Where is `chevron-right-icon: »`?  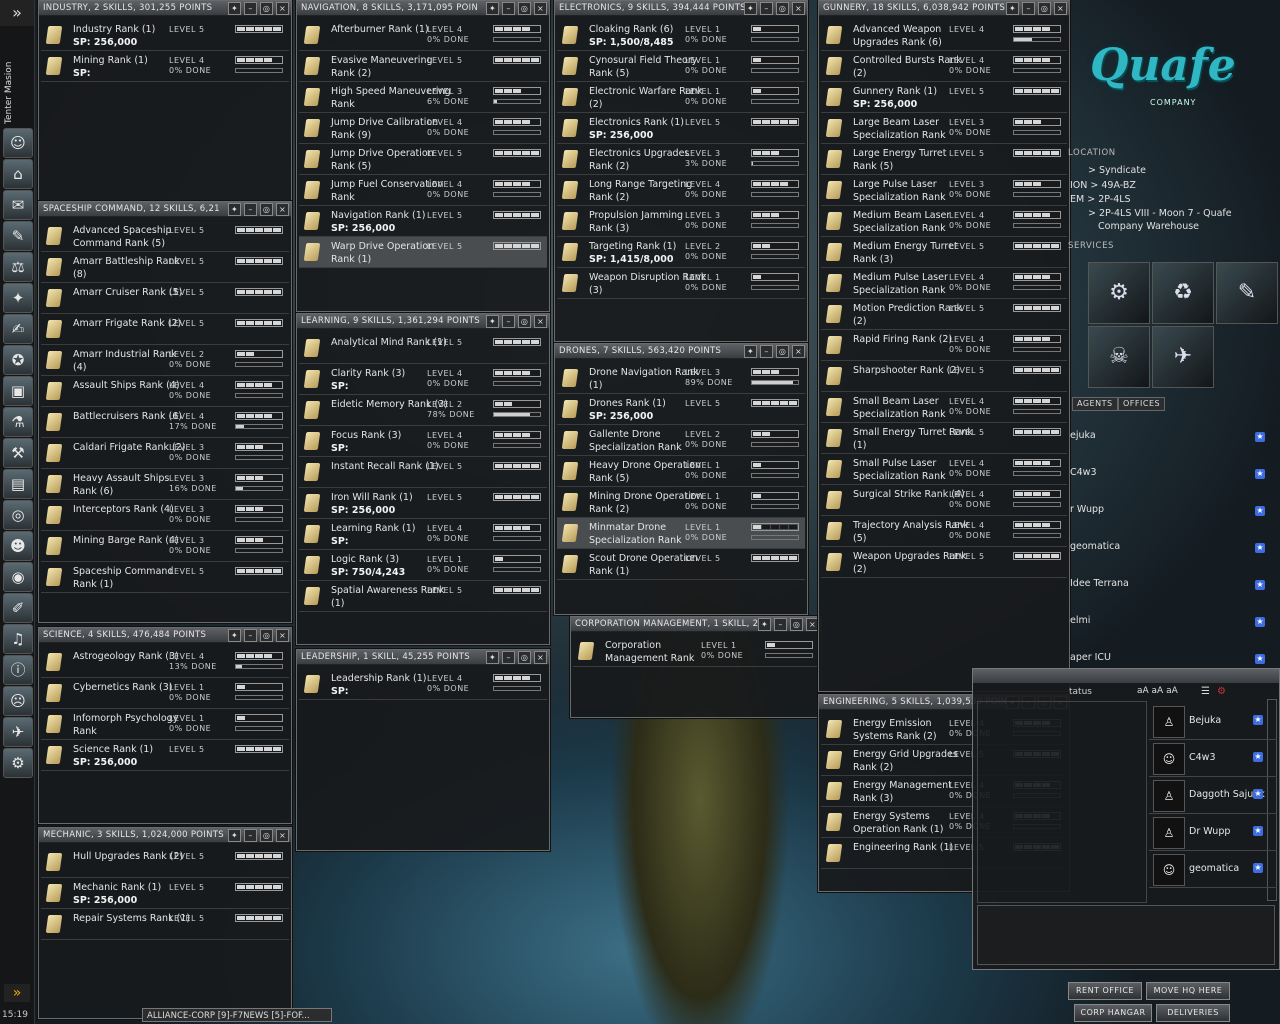
chevron-right-icon: » is located at coordinates (17, 993).